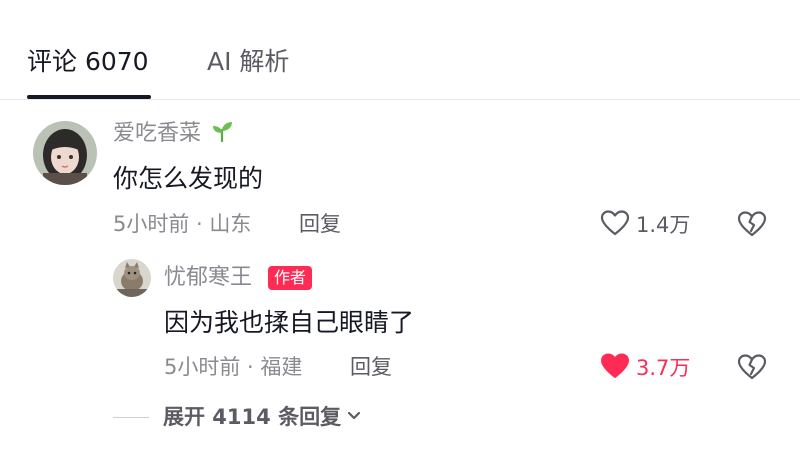 The image size is (800, 473). What do you see at coordinates (663, 368) in the screenshot?
I see `reply-like-count: 3.7万` at bounding box center [663, 368].